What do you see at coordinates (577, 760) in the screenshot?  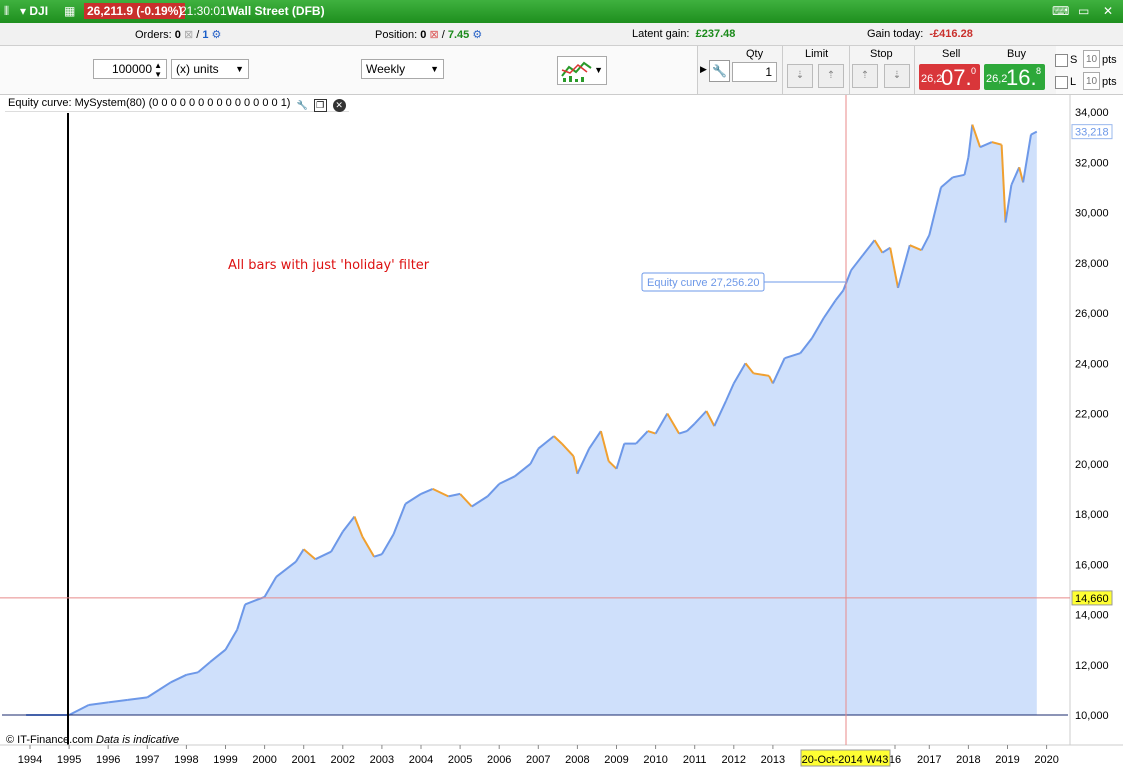 I see `x-tick-label: 2008` at bounding box center [577, 760].